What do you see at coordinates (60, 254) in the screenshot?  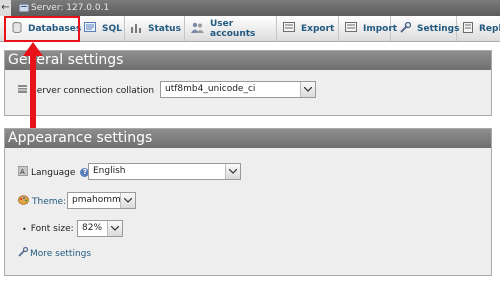 I see `more-settings-link: More settings` at bounding box center [60, 254].